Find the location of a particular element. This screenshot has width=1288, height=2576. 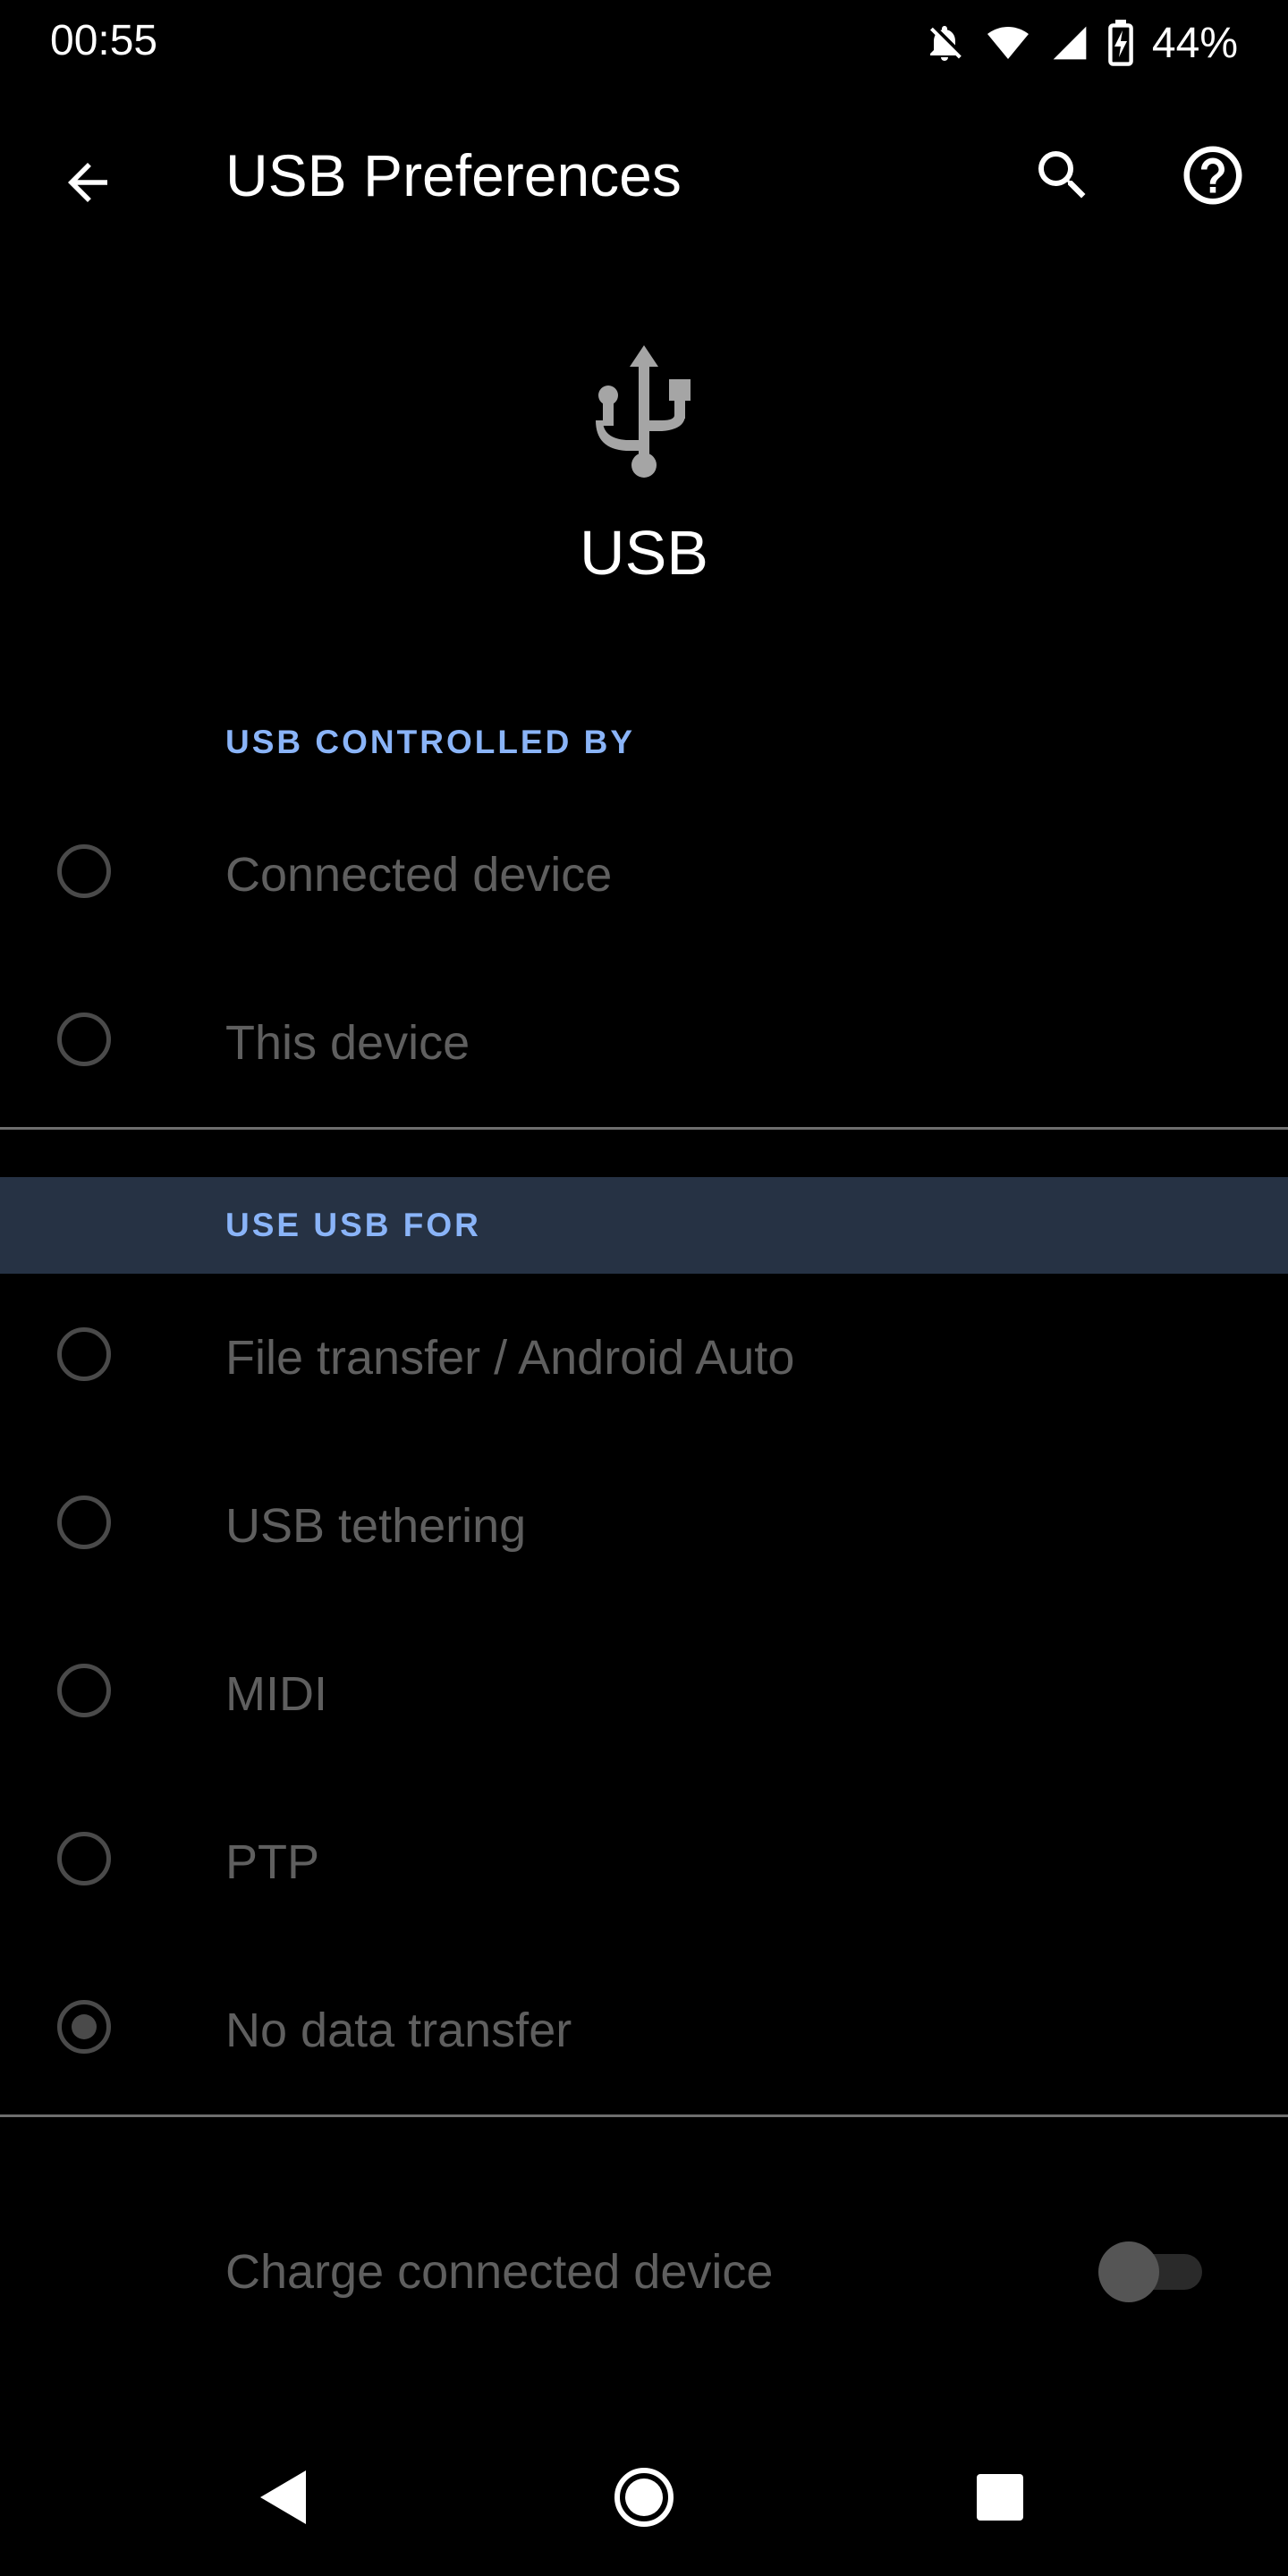

back-arrow-icon is located at coordinates (87, 182).